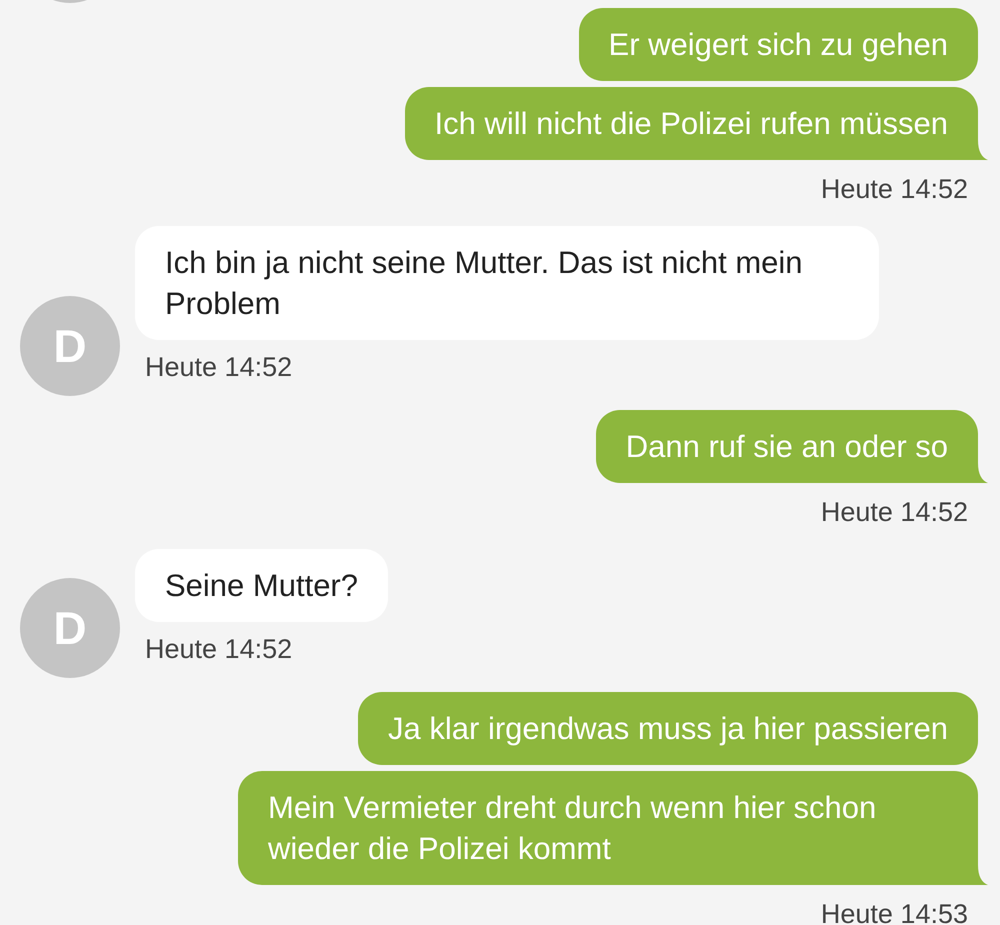 Image resolution: width=1000 pixels, height=925 pixels. What do you see at coordinates (507, 283) in the screenshot?
I see `received-message-bubble: Ich bin ja nicht seine Mutter. Das ist nicht mein Problem` at bounding box center [507, 283].